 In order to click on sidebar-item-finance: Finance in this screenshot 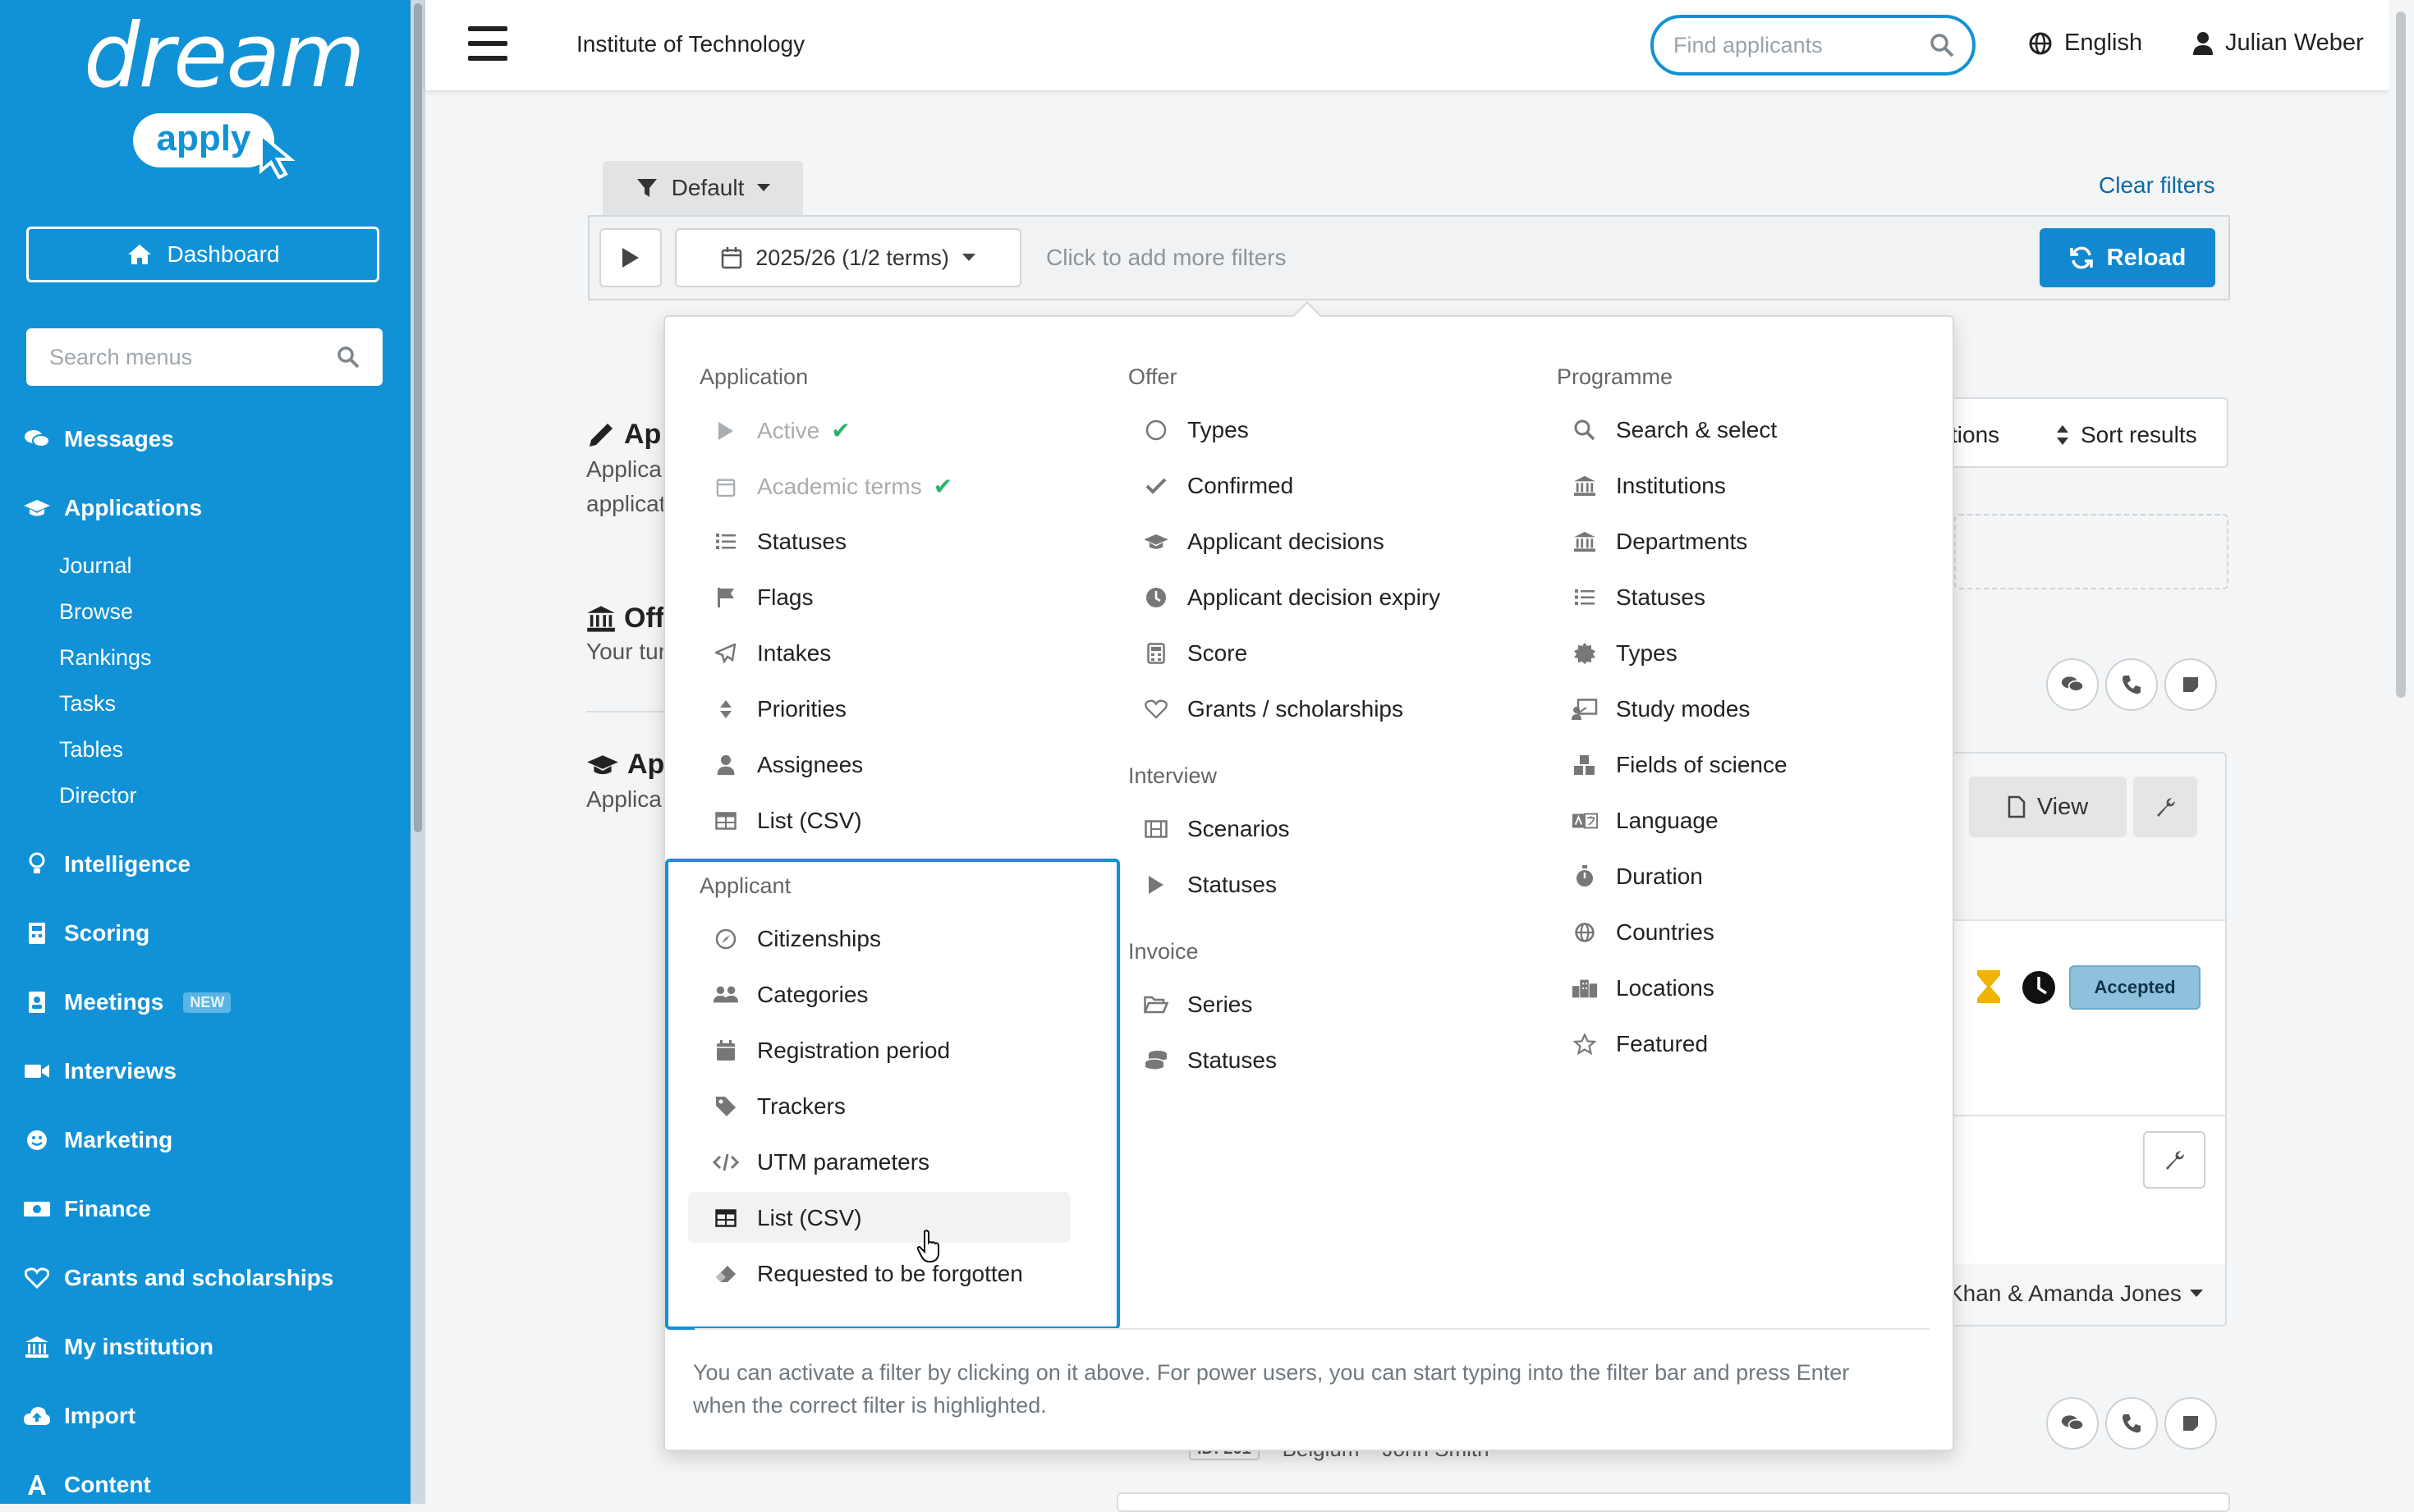, I will do `click(87, 1209)`.